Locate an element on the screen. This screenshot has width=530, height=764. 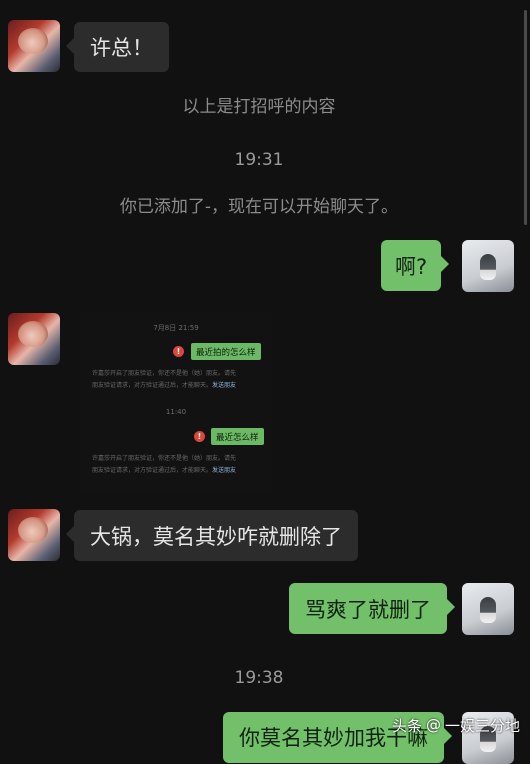
message-text: 啊? is located at coordinates (411, 266).